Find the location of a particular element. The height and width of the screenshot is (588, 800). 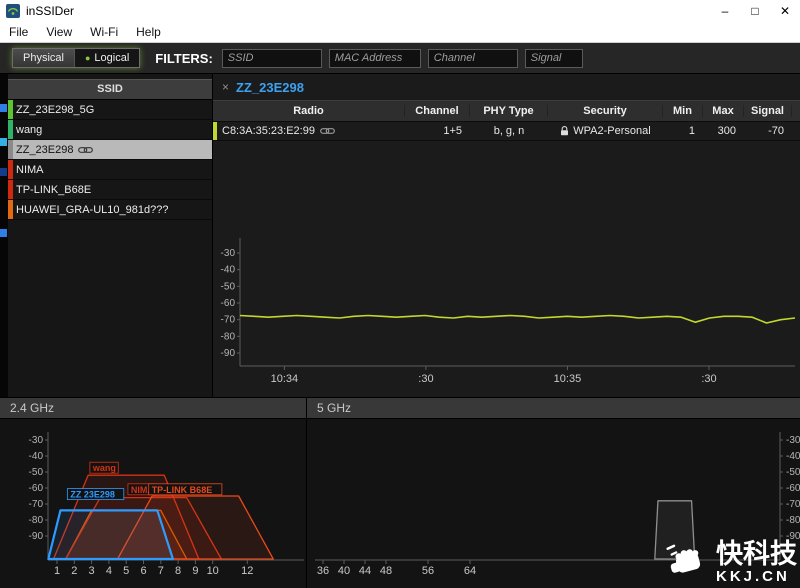

titlebar: inSSIDer – □ ✕ is located at coordinates (400, 11).